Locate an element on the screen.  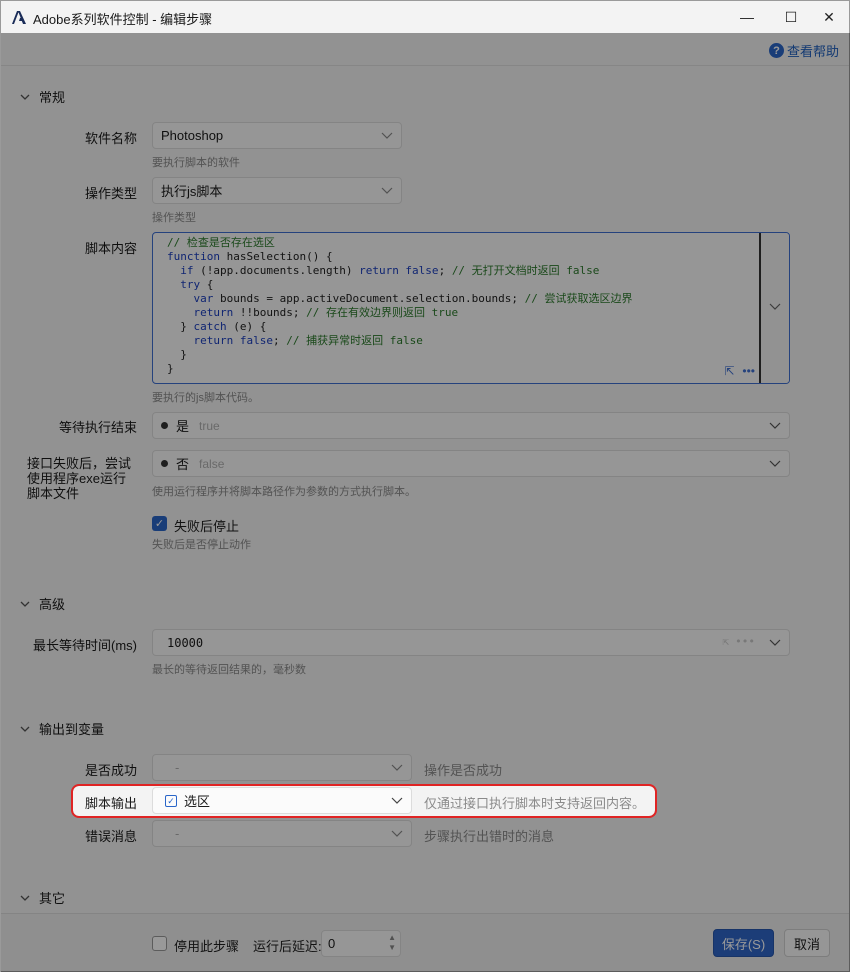
section-other-title: 其它 is located at coordinates (52, 898).